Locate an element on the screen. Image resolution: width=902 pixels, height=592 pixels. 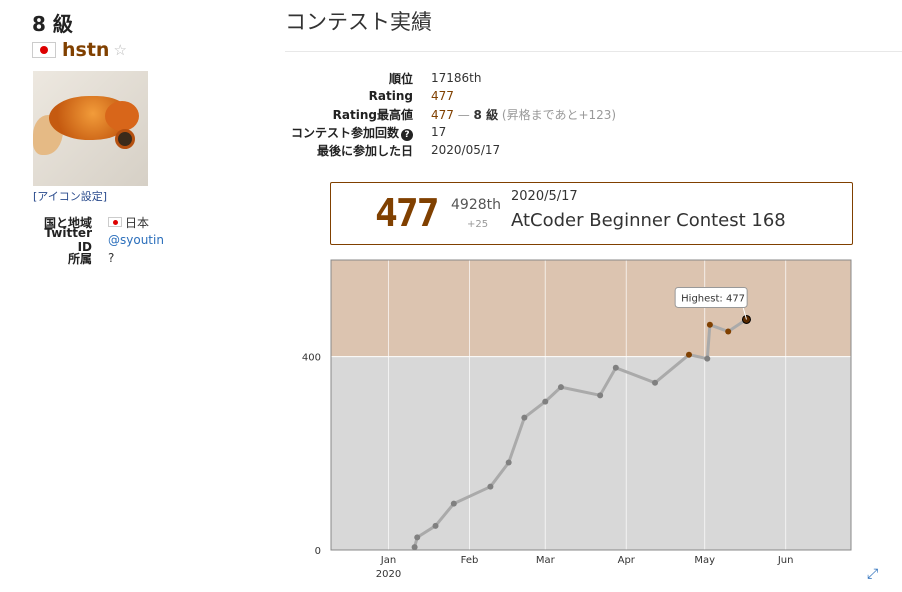
stat-key-count-label: コンテスト参加回数 is located at coordinates (344, 132).